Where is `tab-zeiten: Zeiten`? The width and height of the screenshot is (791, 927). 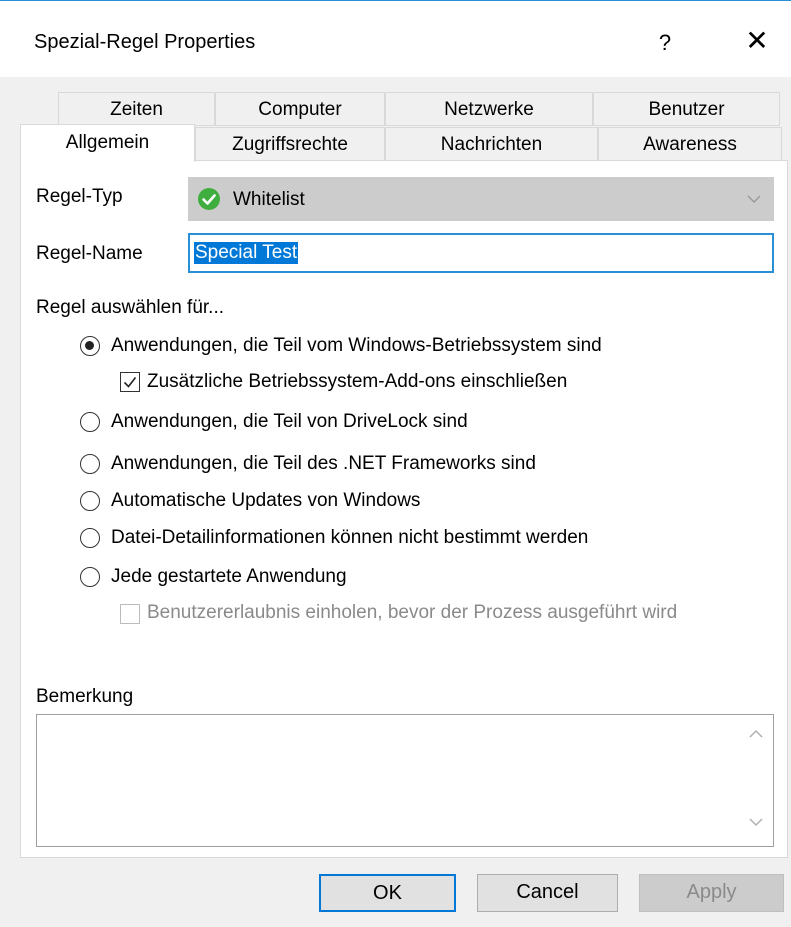 tab-zeiten: Zeiten is located at coordinates (136, 109).